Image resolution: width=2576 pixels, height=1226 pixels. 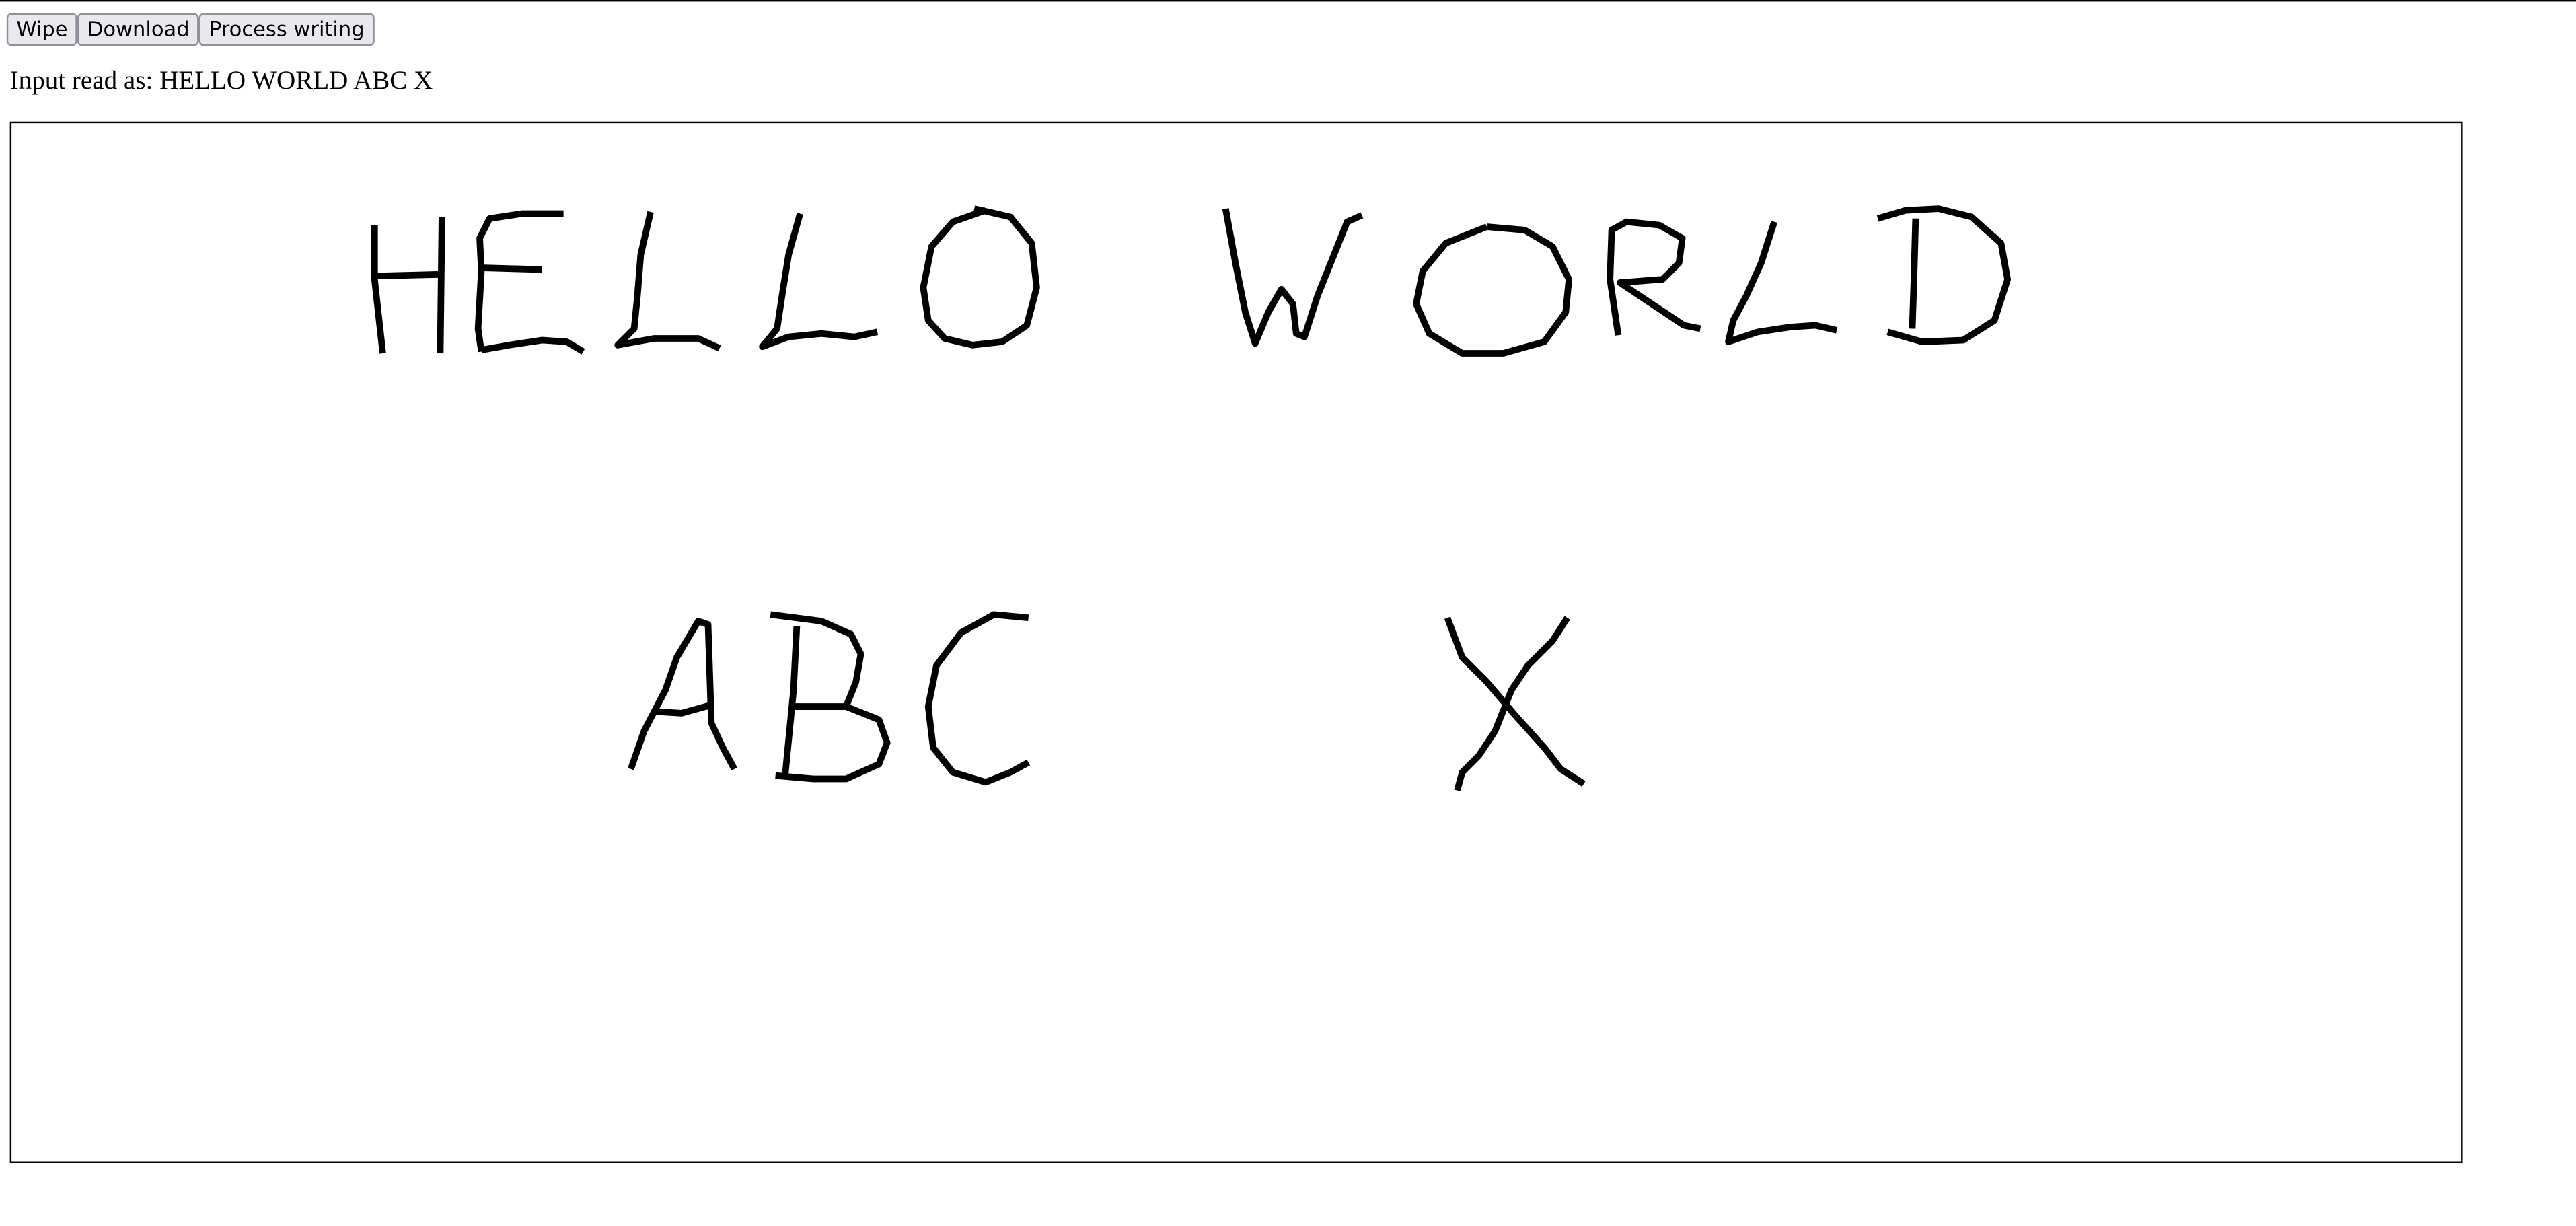 What do you see at coordinates (829, 698) in the screenshot?
I see `handwritten-abc` at bounding box center [829, 698].